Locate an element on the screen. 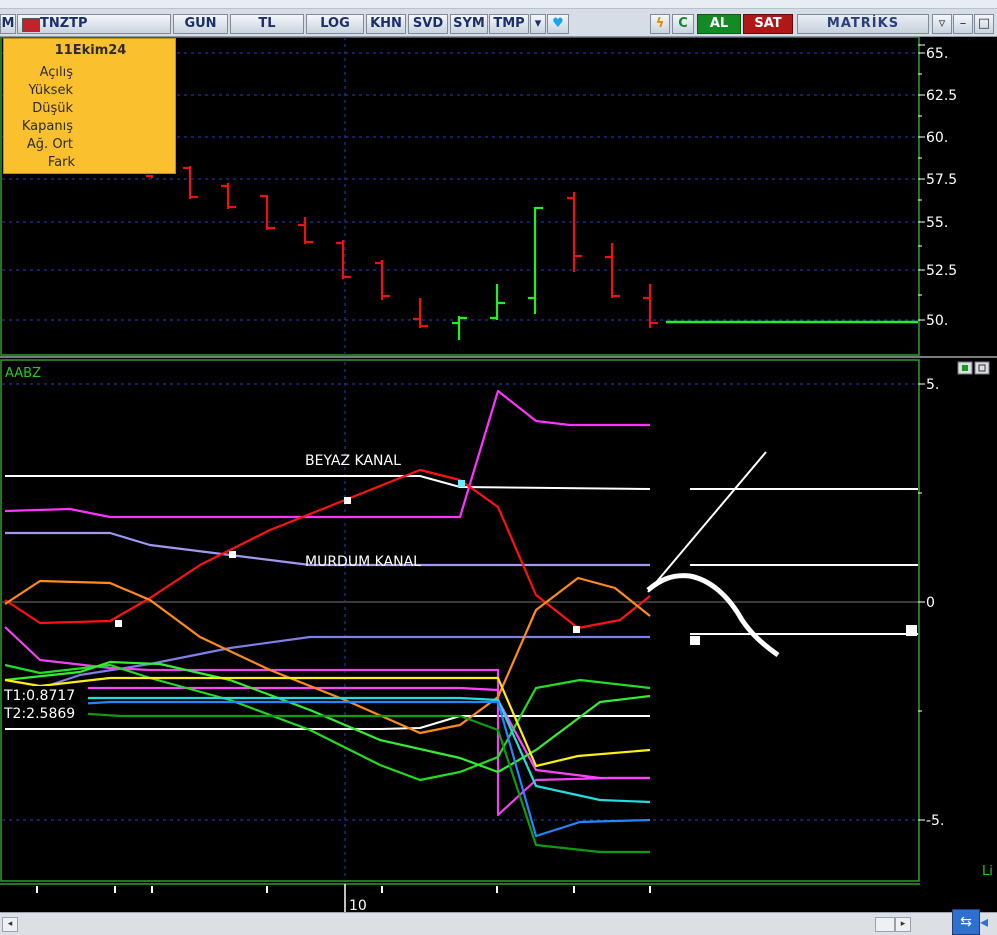 The image size is (997, 935). window-top-strip is located at coordinates (498, 4).